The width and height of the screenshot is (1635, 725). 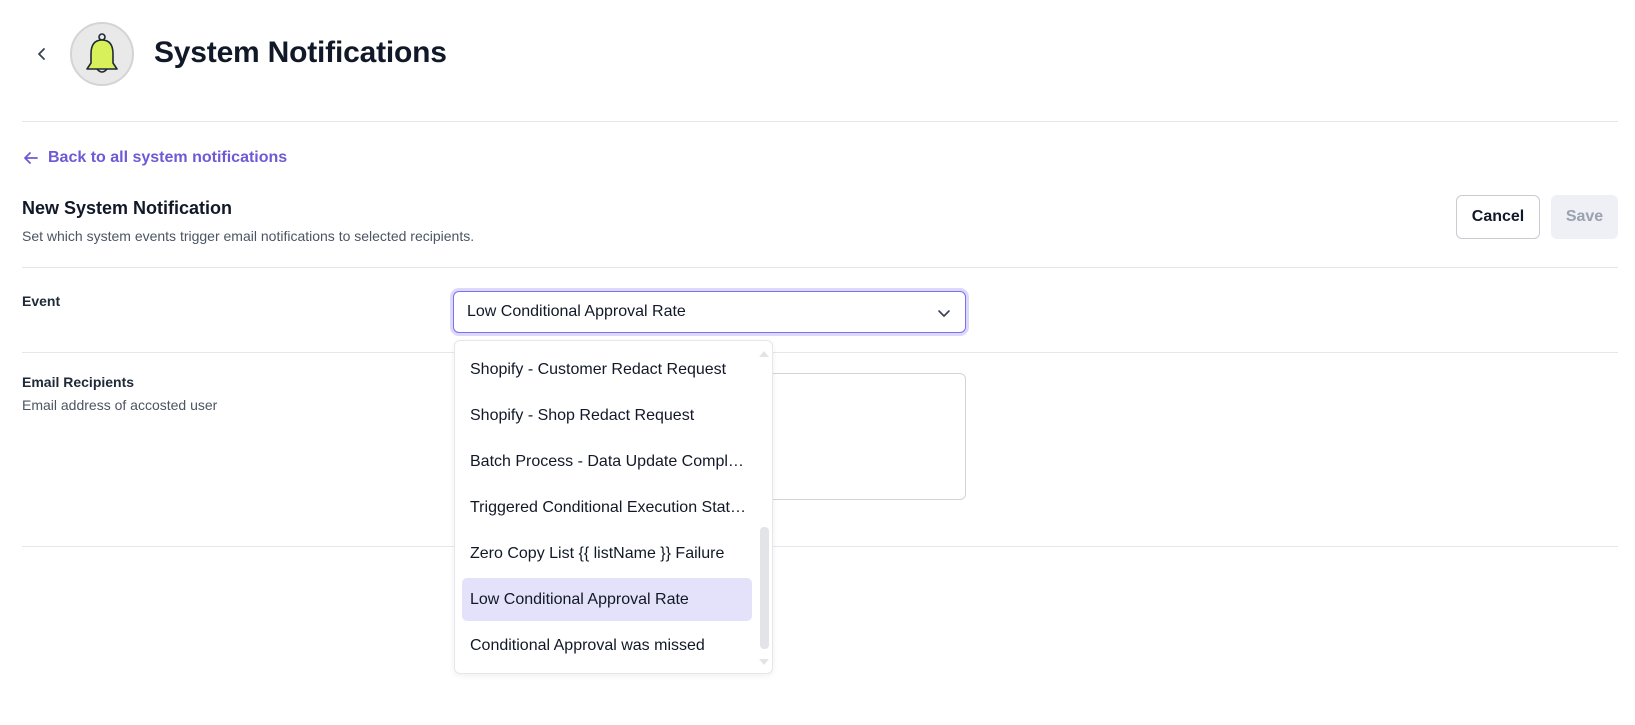 I want to click on back-link-label: Back to all system notifications, so click(x=168, y=157).